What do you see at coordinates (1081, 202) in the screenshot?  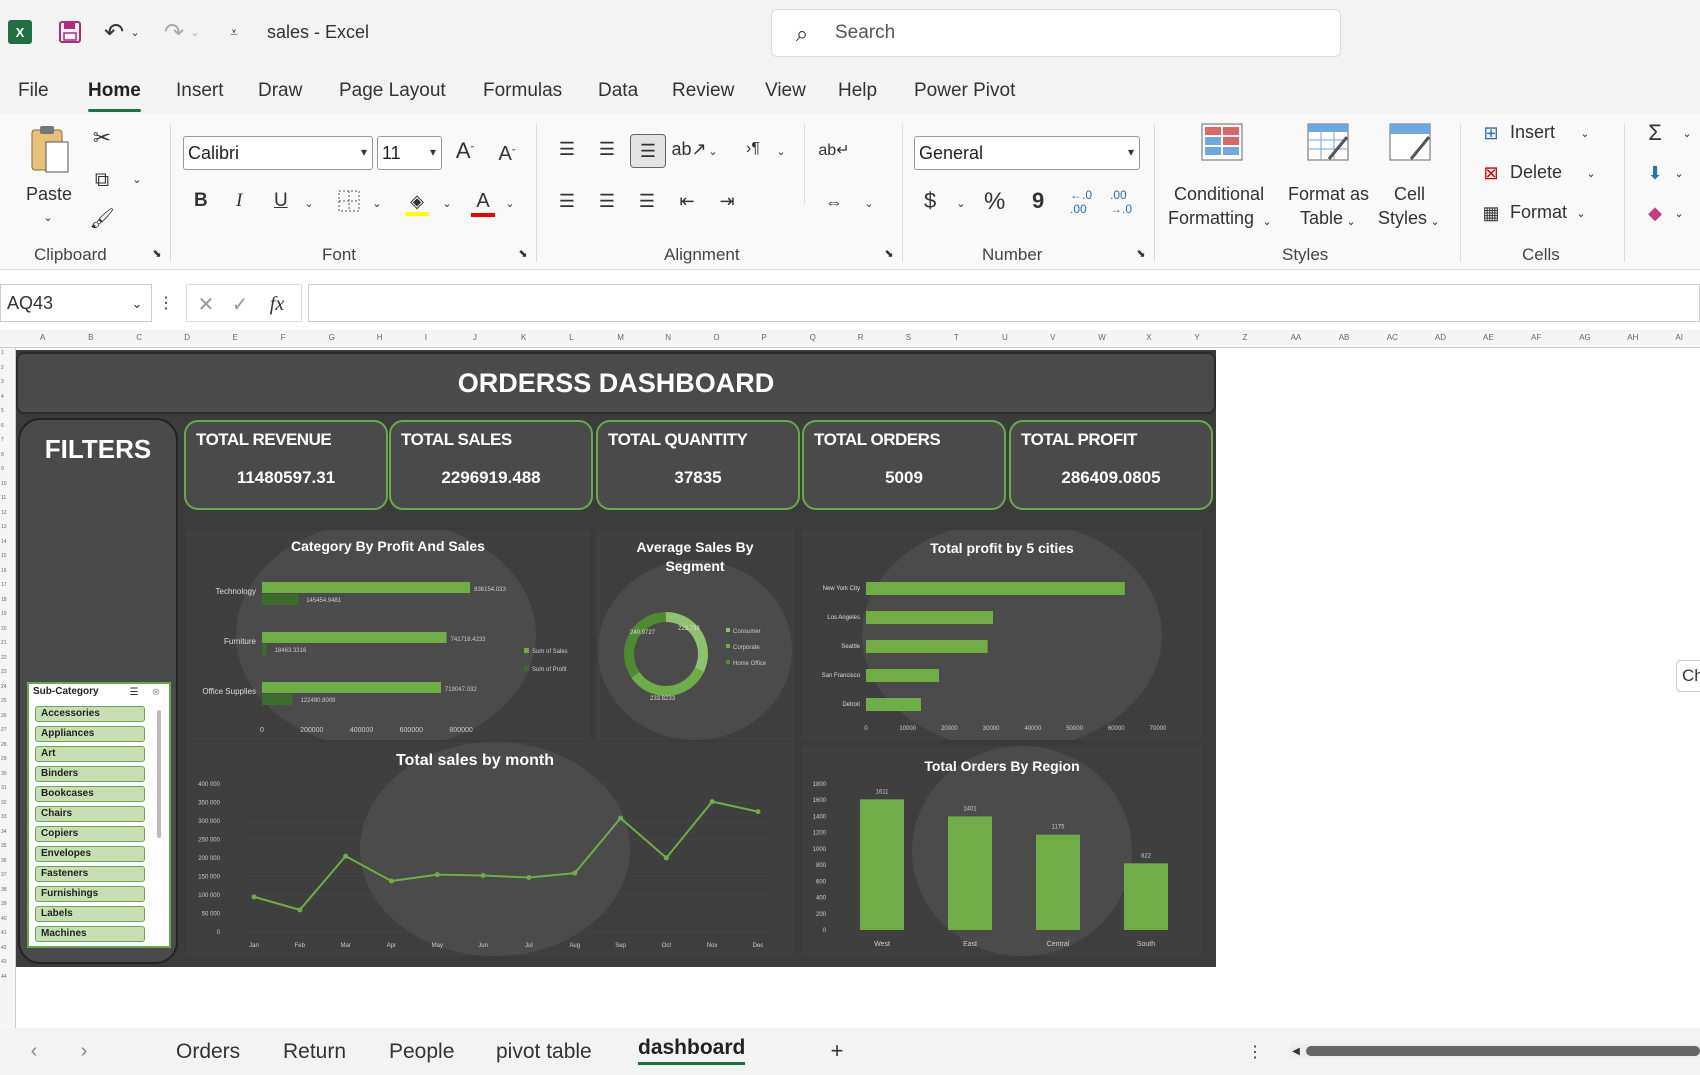 I see `increase-decimal-icon: ←.0.00` at bounding box center [1081, 202].